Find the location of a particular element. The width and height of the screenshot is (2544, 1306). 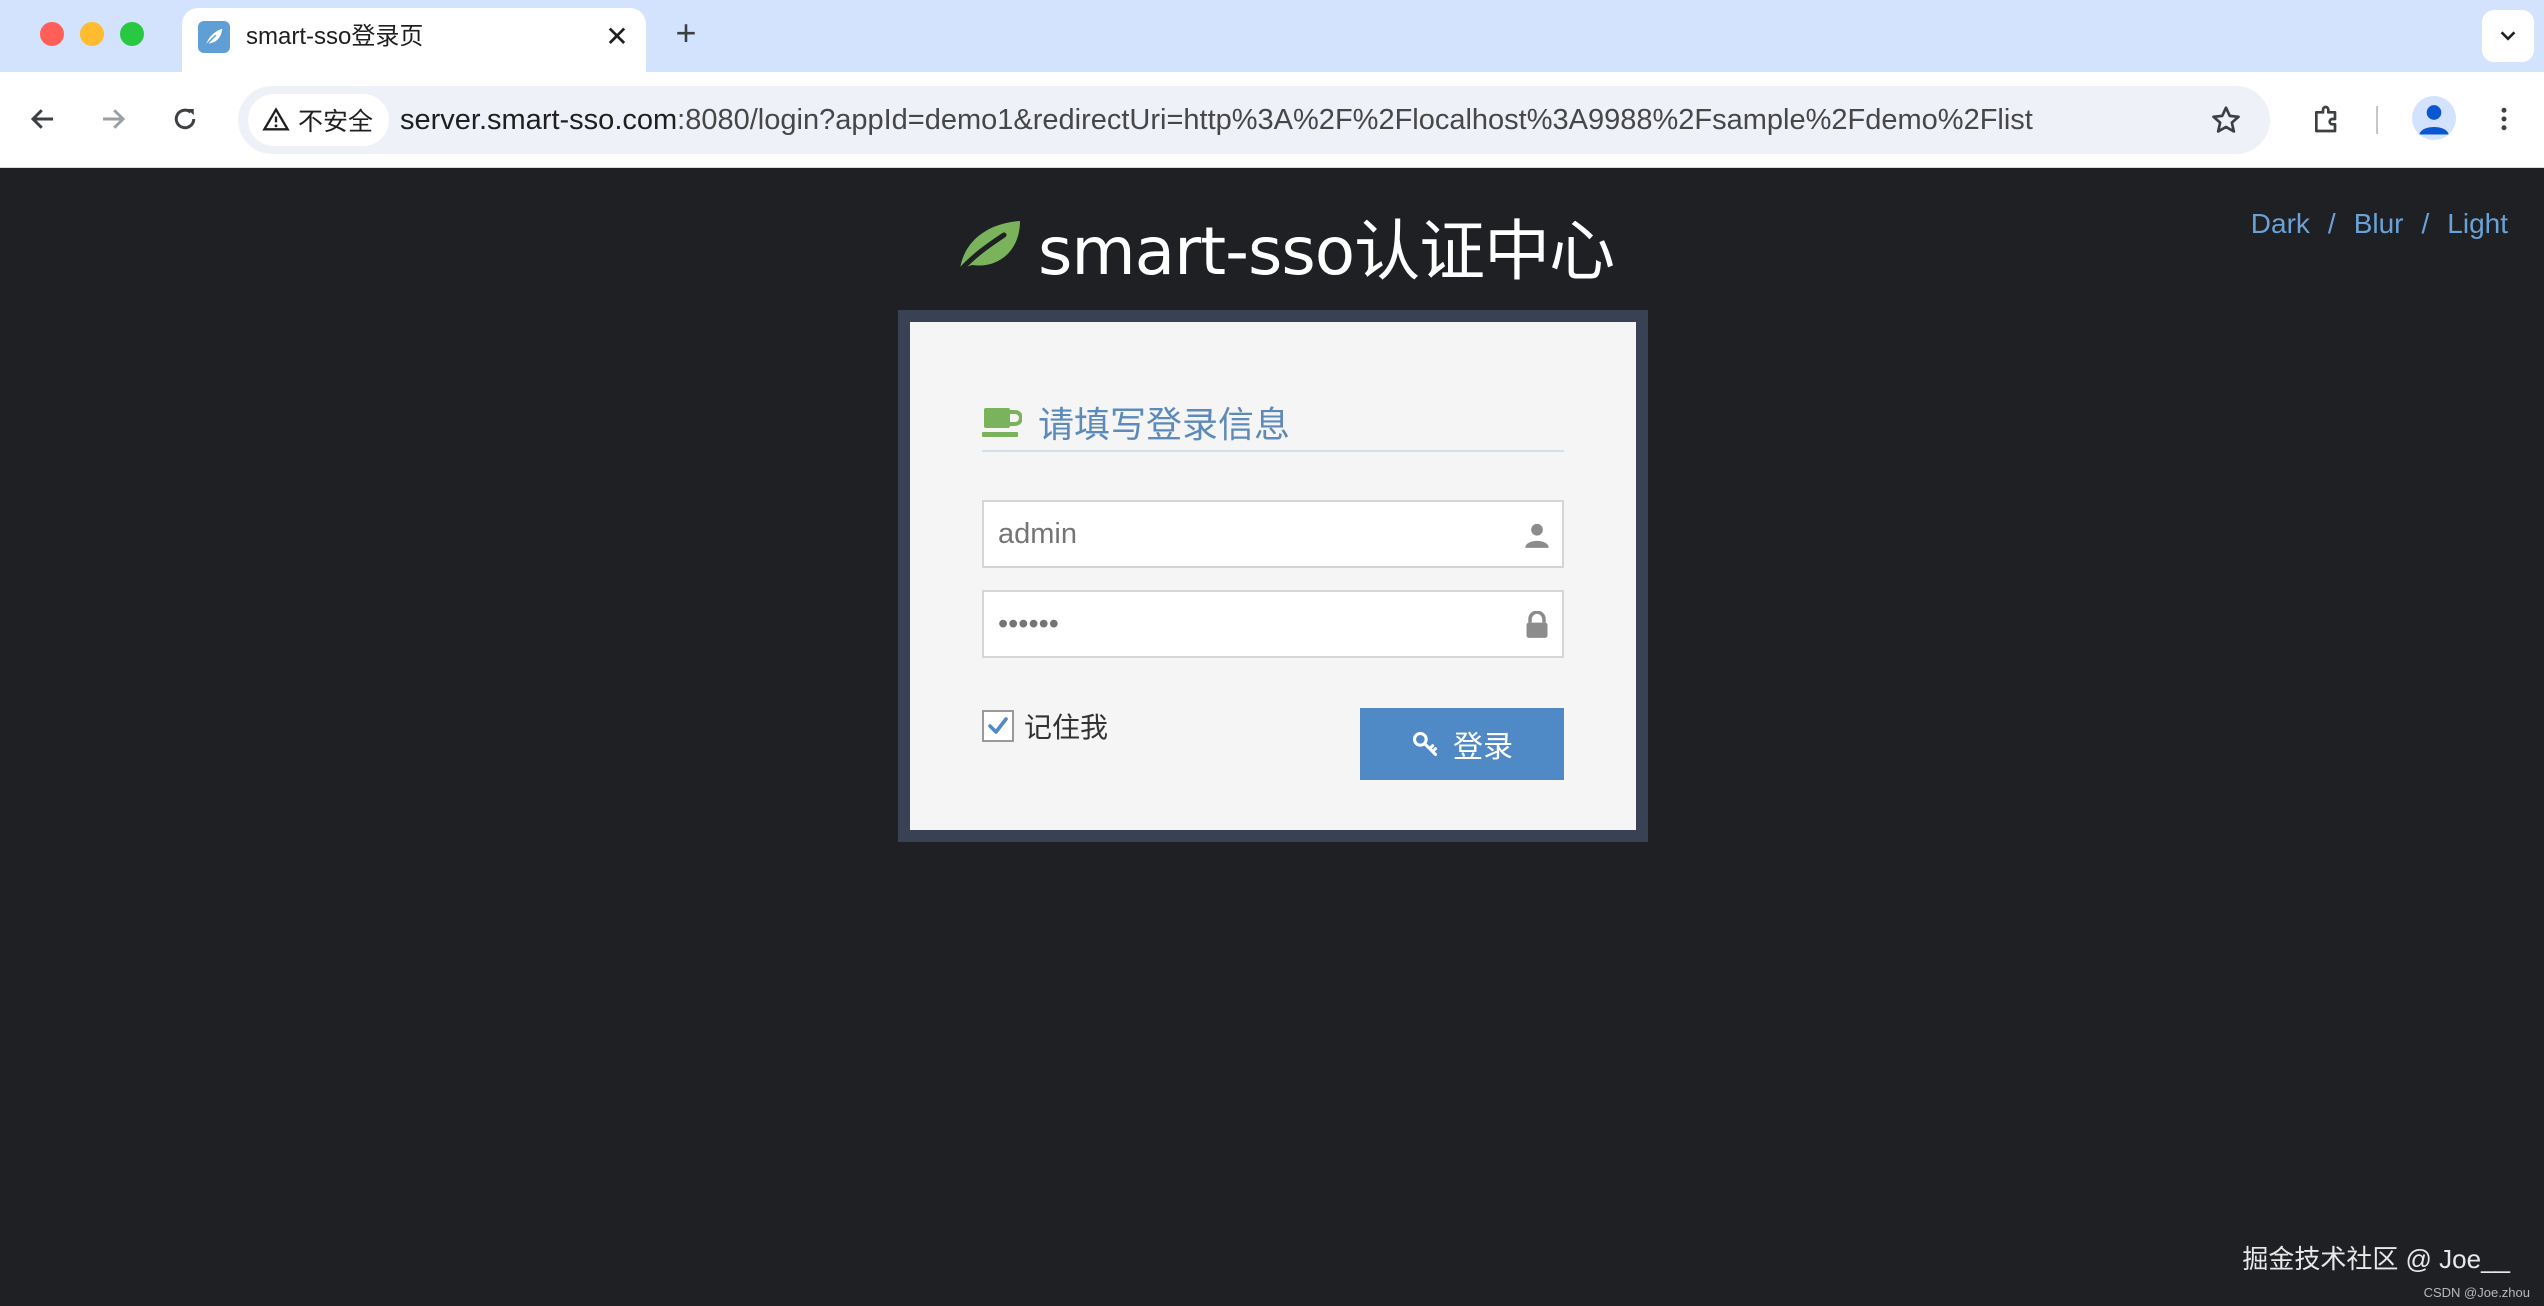

theme-light-link: Light is located at coordinates (2477, 223).